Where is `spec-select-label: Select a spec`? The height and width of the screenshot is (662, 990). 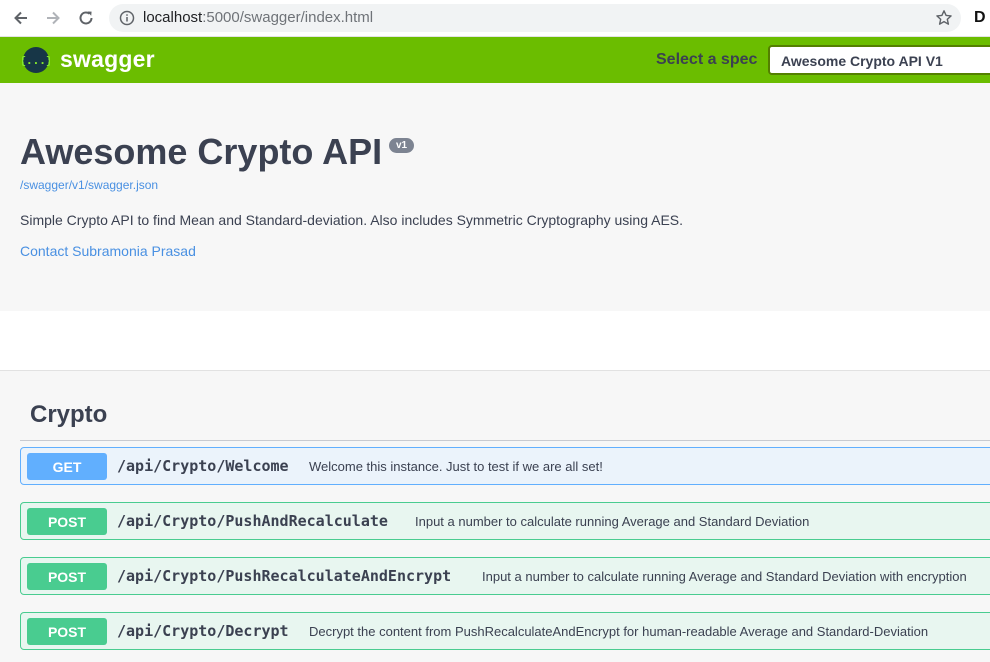 spec-select-label: Select a spec is located at coordinates (707, 59).